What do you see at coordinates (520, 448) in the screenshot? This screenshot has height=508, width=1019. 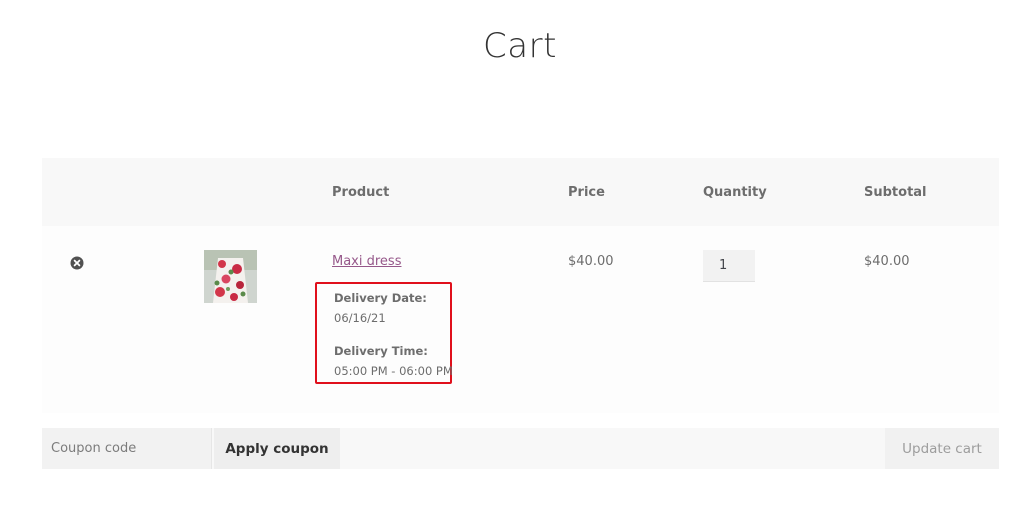 I see `cart-actions: Apply coupon Update cart` at bounding box center [520, 448].